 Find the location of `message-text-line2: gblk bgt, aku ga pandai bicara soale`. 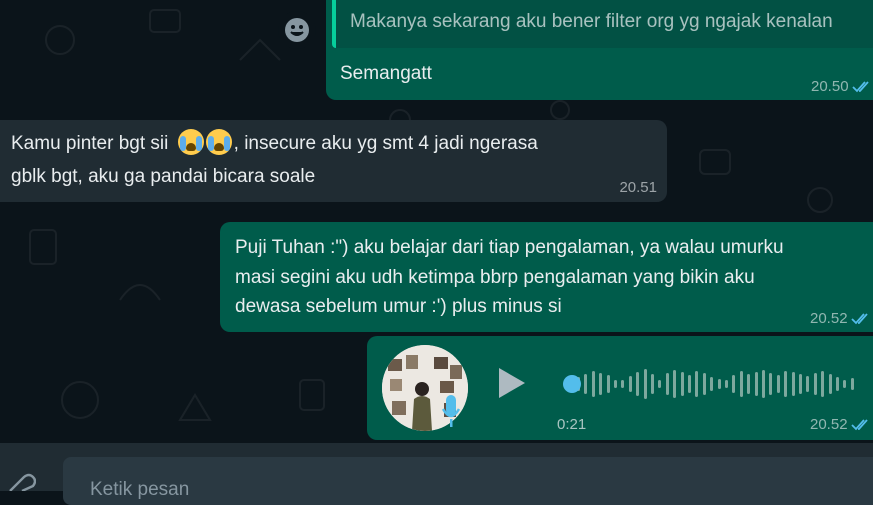

message-text-line2: gblk bgt, aku ga pandai bicara soale is located at coordinates (163, 176).